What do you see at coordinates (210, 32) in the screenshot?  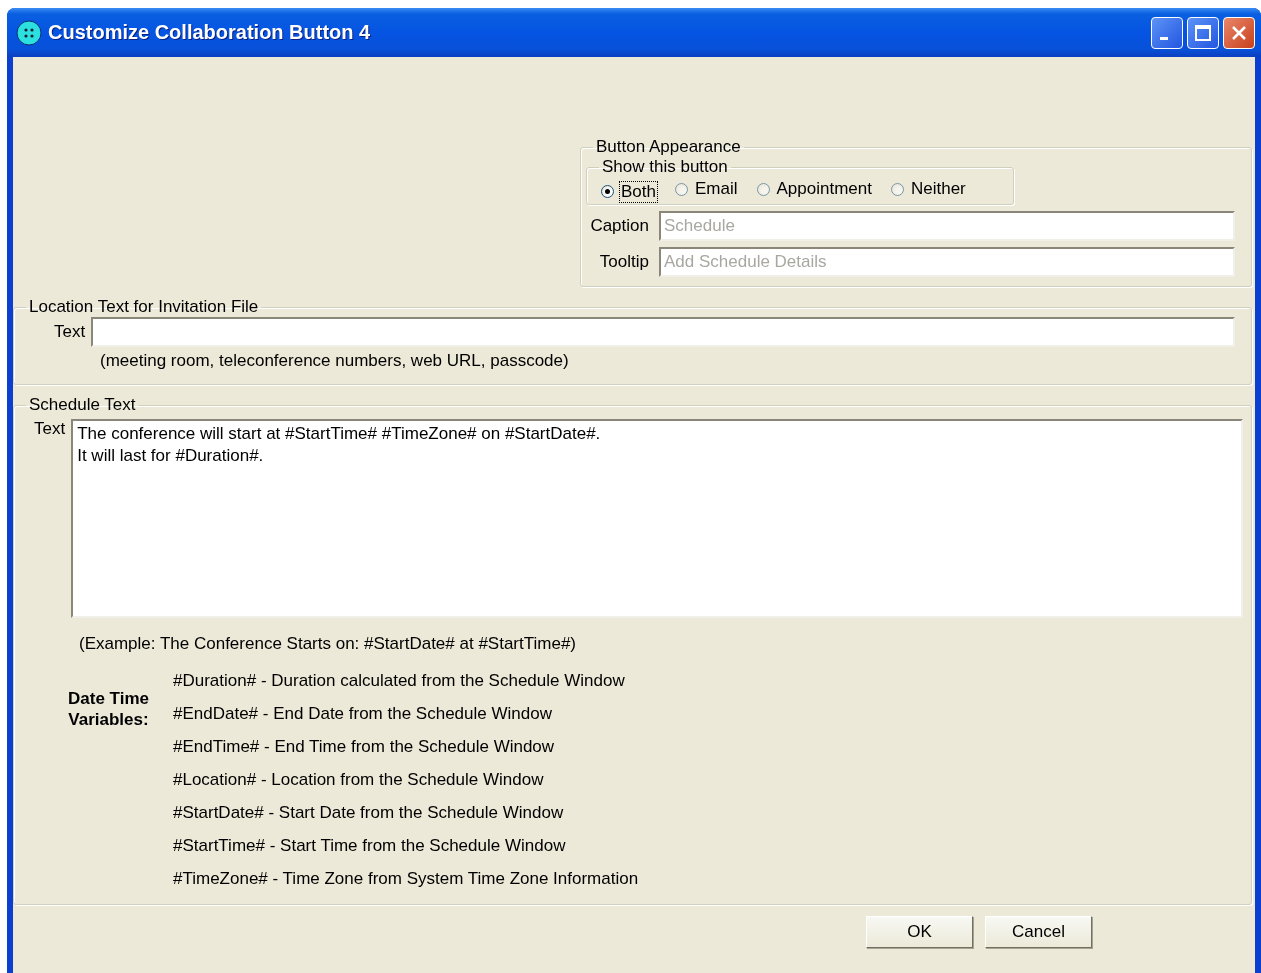 I see `window-title: Customize Collaboration Button 4` at bounding box center [210, 32].